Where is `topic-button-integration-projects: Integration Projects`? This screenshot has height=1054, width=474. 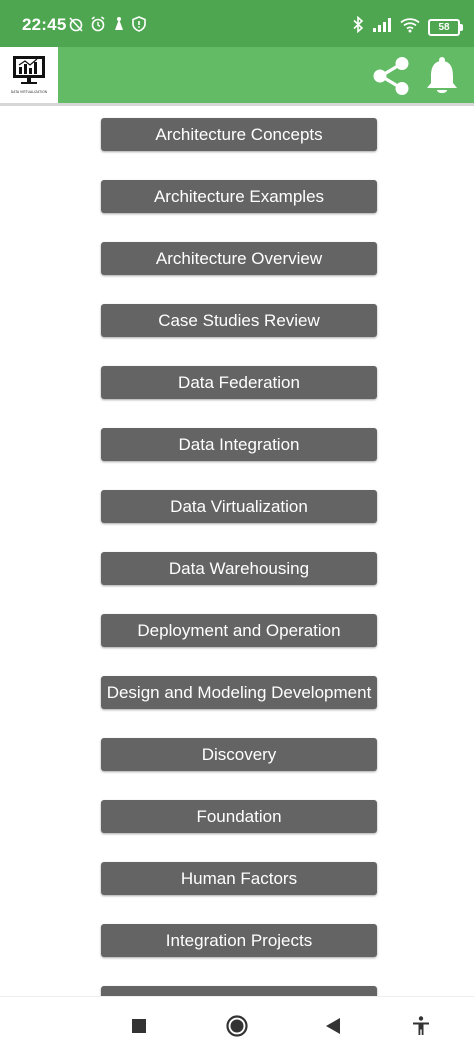 topic-button-integration-projects: Integration Projects is located at coordinates (239, 940).